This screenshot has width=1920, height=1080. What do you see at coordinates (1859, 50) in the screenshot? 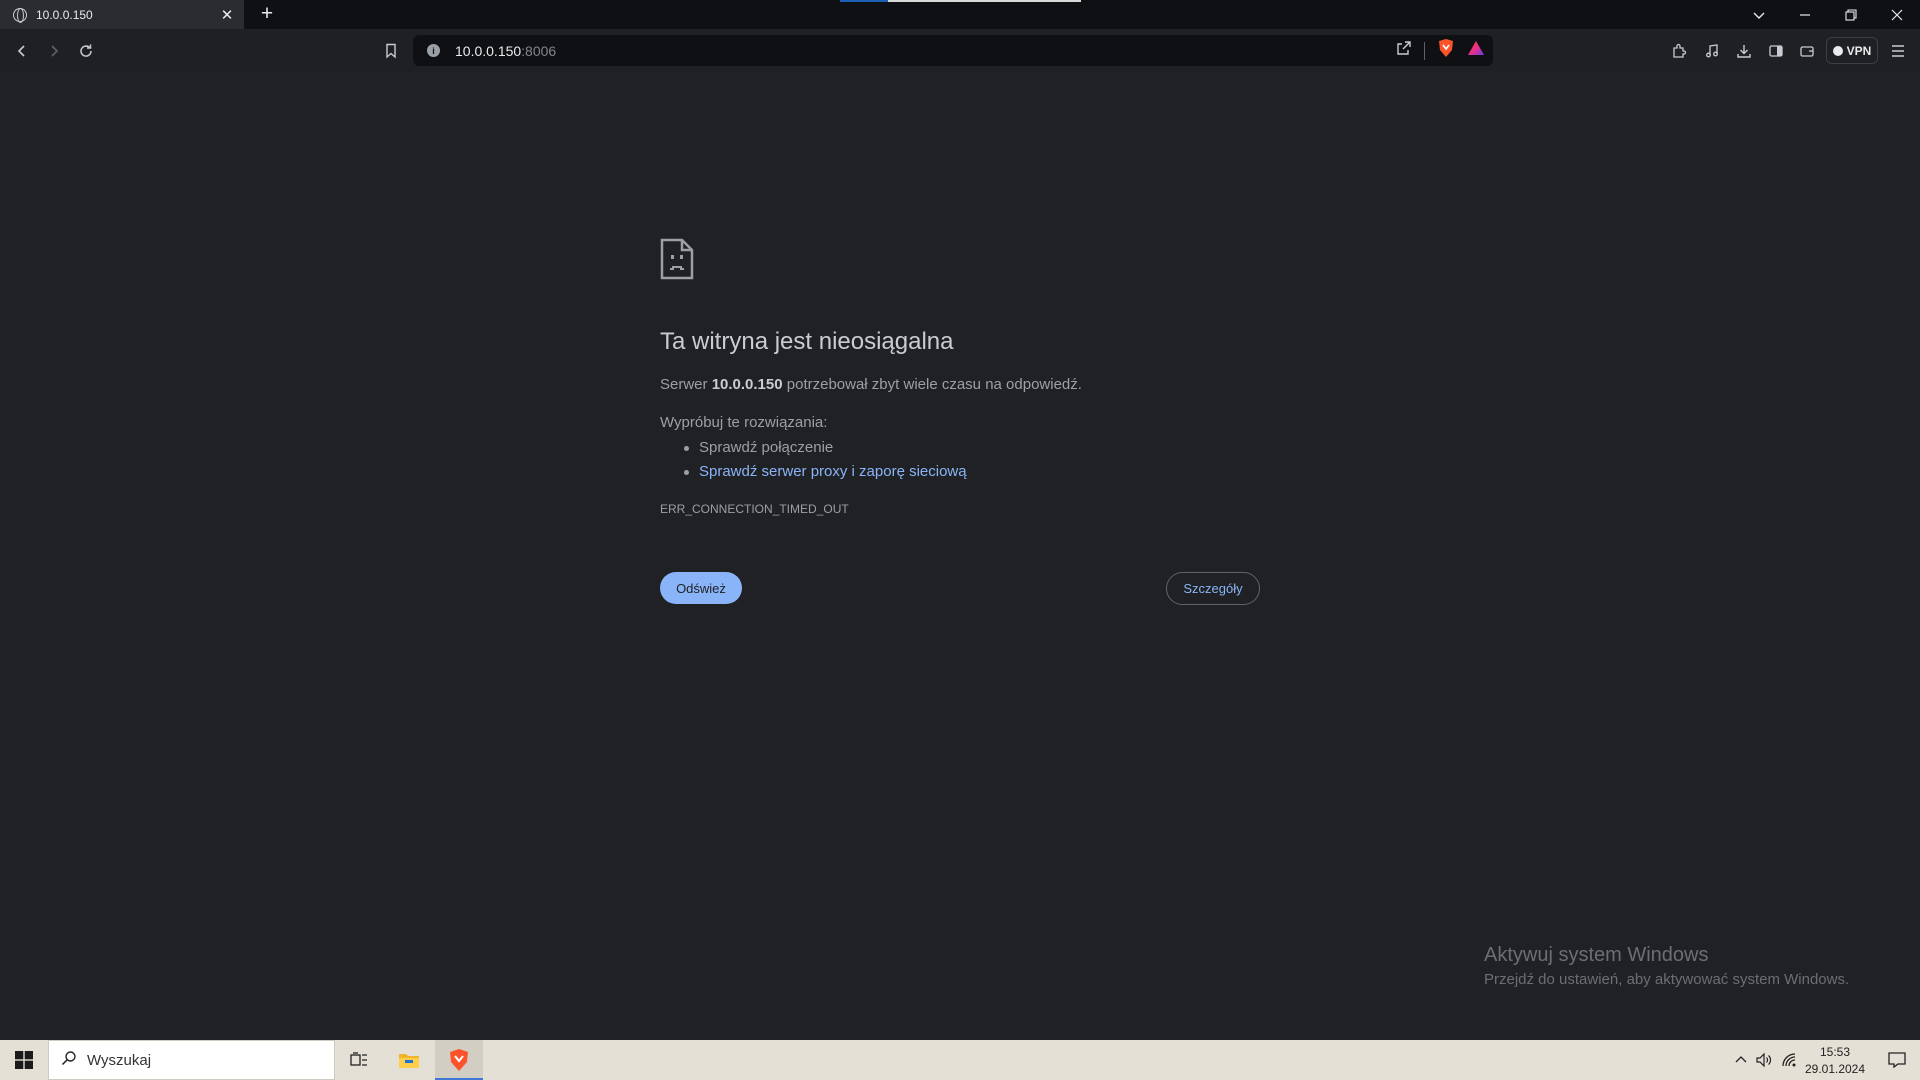
I see `vpn-label: VPN` at bounding box center [1859, 50].